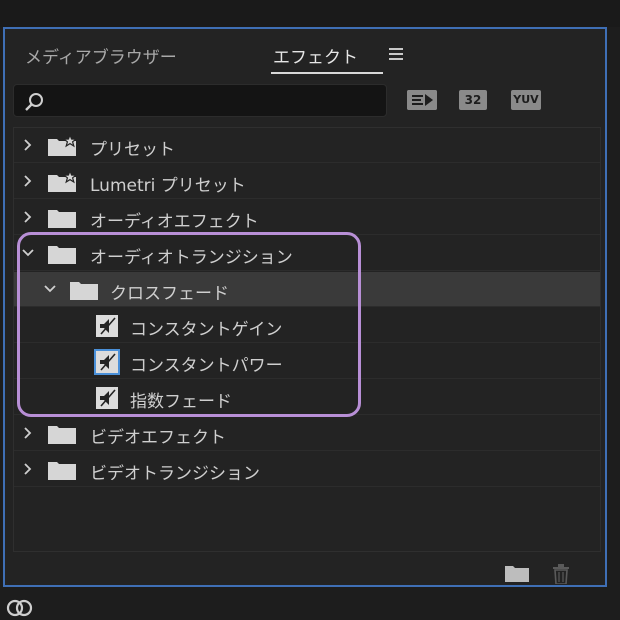 The height and width of the screenshot is (620, 620). Describe the element at coordinates (168, 186) in the screenshot. I see `tree-item-label: Lumetri プリセット` at that location.